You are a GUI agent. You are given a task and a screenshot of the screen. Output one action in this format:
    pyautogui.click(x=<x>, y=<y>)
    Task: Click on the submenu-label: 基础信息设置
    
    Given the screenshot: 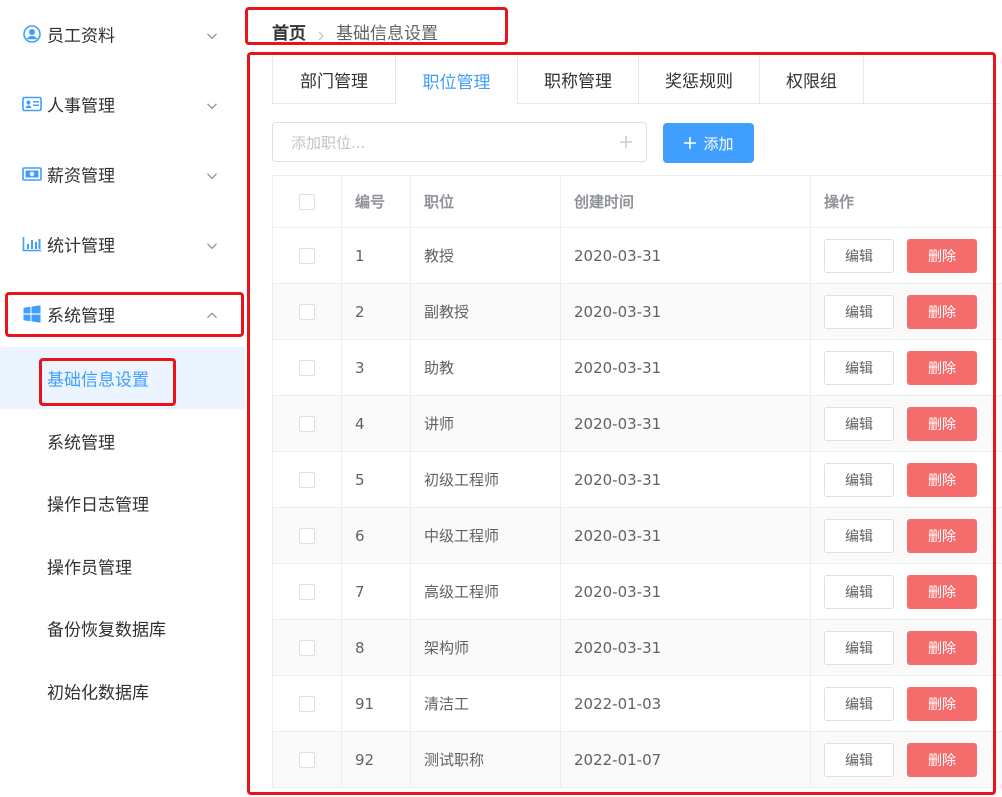 What is the action you would take?
    pyautogui.click(x=98, y=380)
    